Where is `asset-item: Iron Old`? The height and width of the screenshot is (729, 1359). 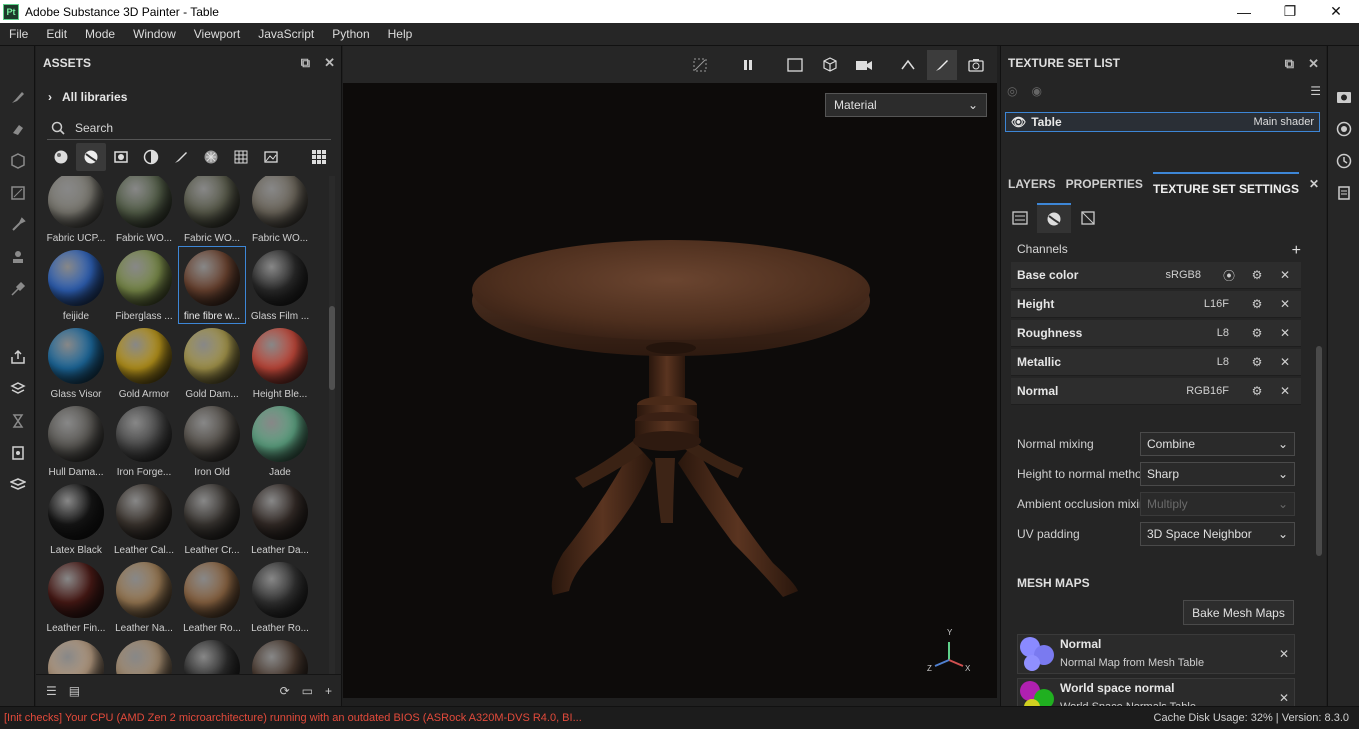 asset-item: Iron Old is located at coordinates (212, 441).